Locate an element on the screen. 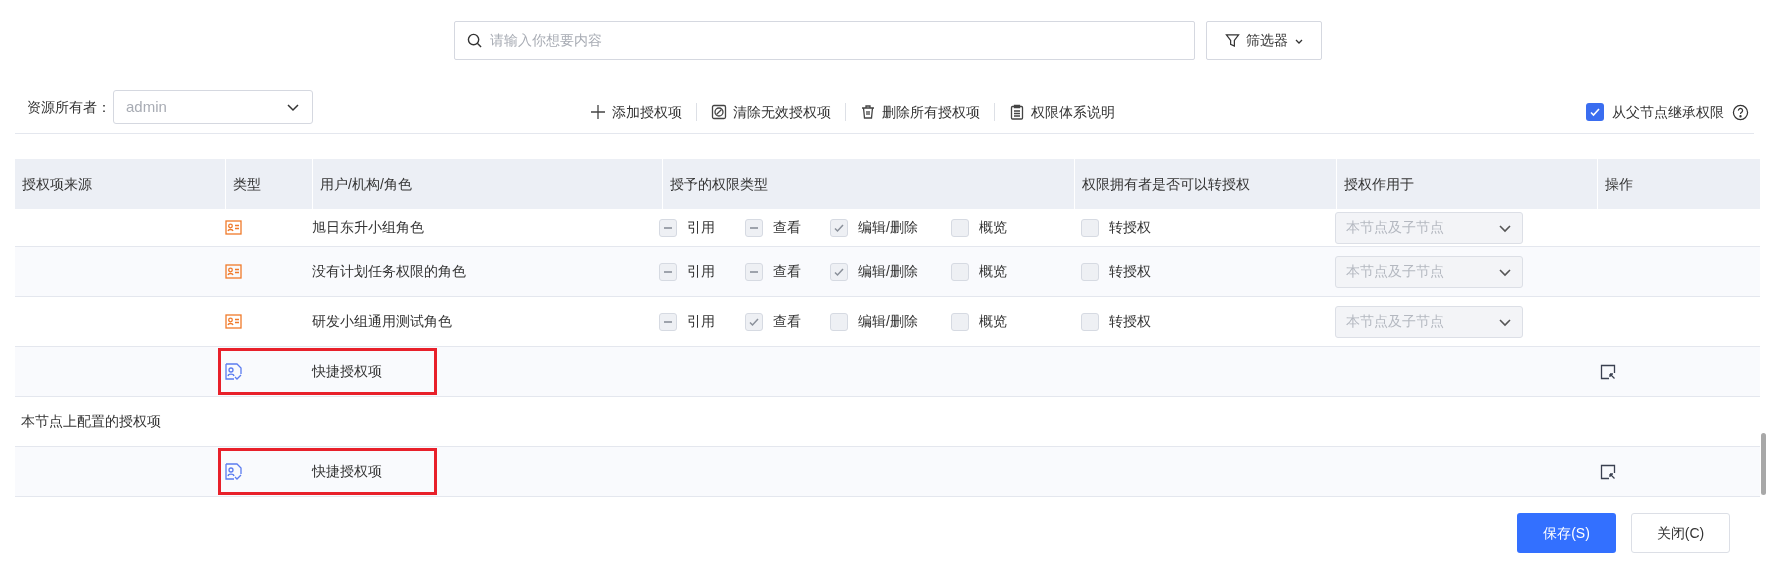 The image size is (1769, 566). close-button: 关闭(C) is located at coordinates (1680, 533).